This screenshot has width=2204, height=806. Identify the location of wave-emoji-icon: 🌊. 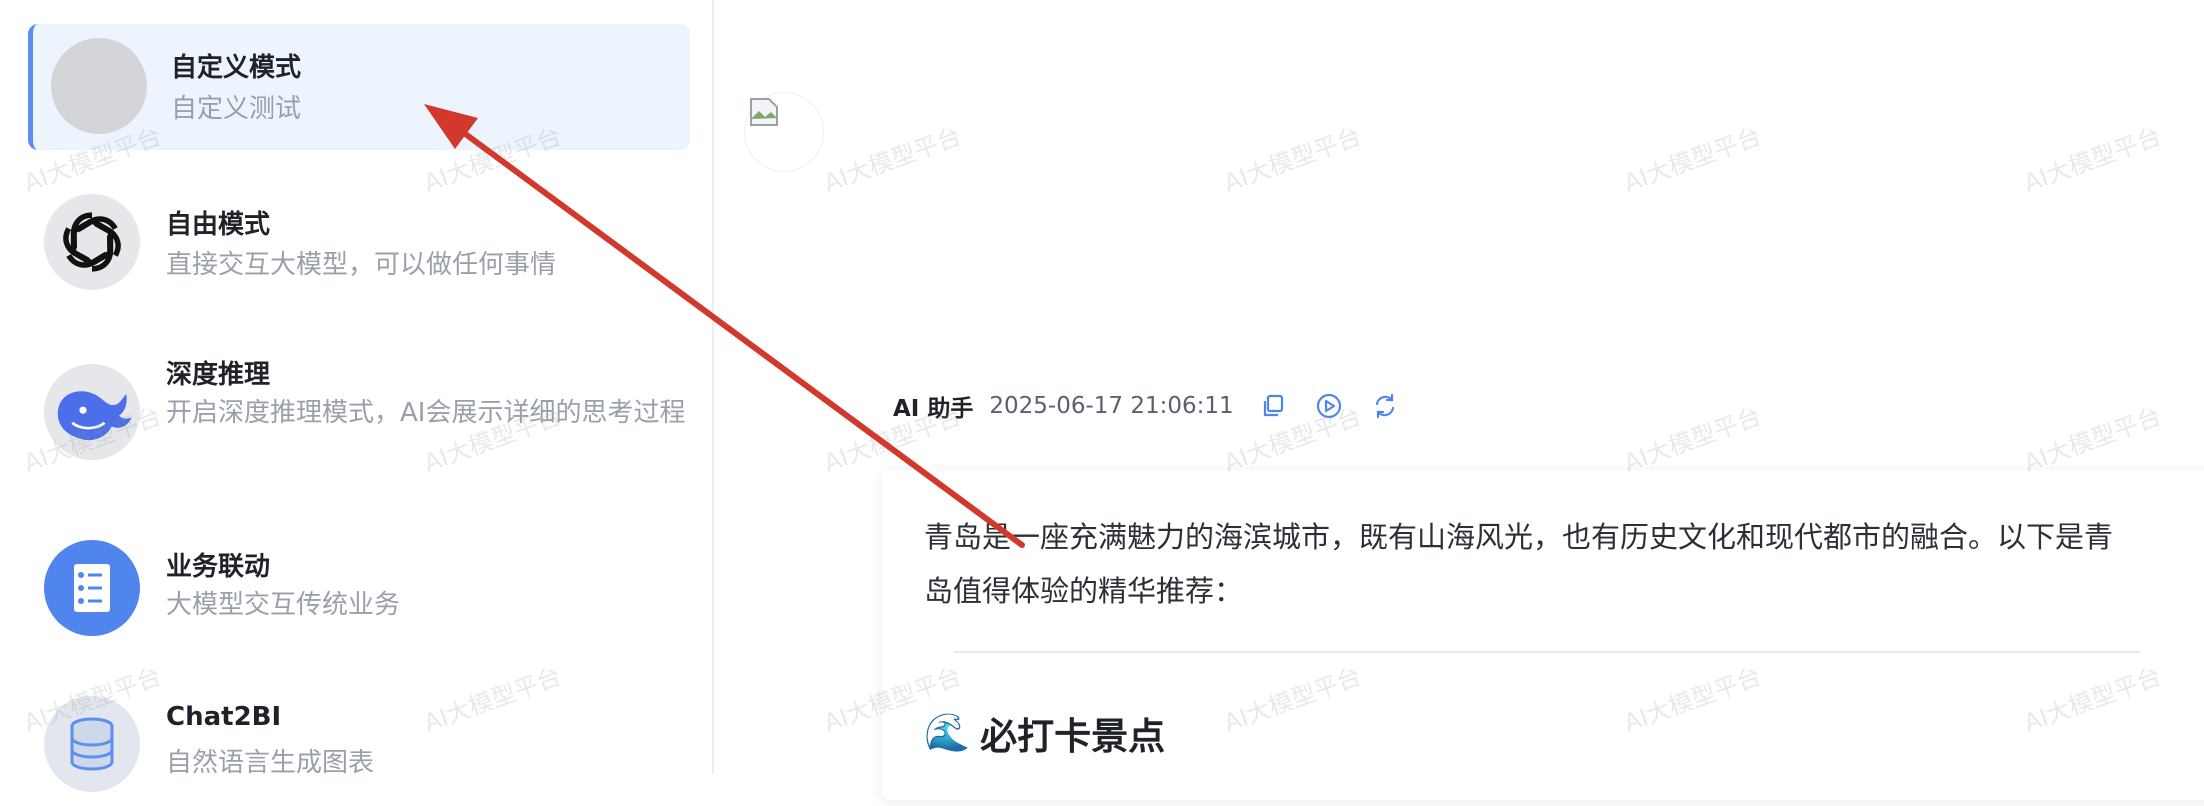
(947, 732).